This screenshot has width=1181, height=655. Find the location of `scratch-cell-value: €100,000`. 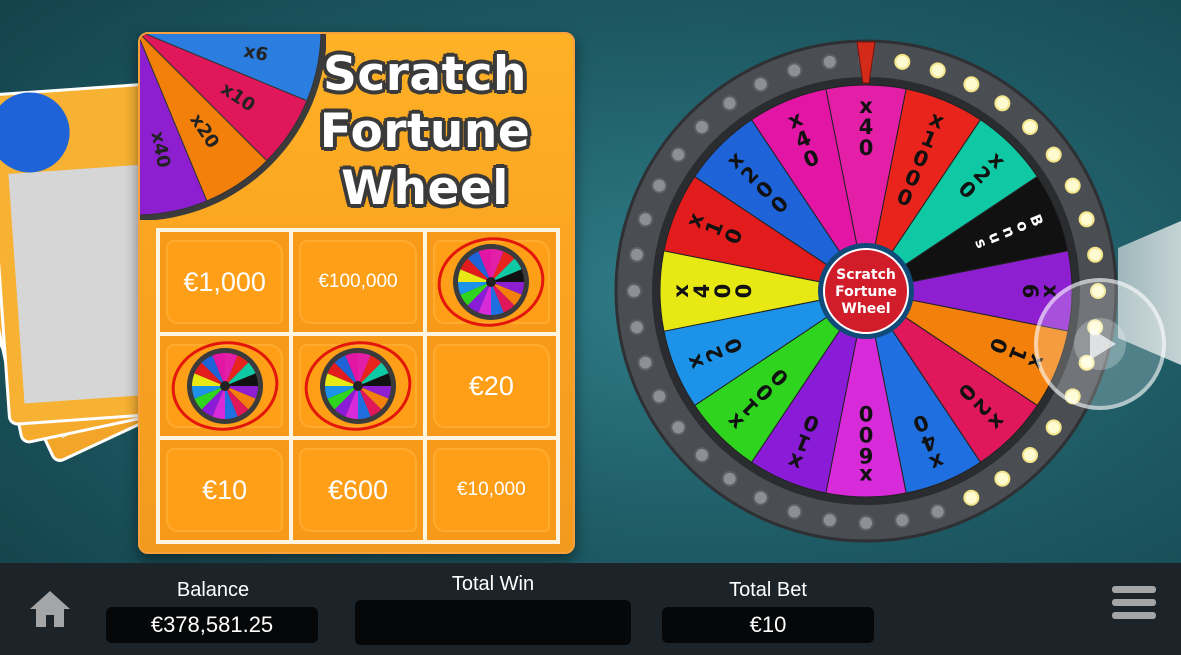

scratch-cell-value: €100,000 is located at coordinates (358, 281).